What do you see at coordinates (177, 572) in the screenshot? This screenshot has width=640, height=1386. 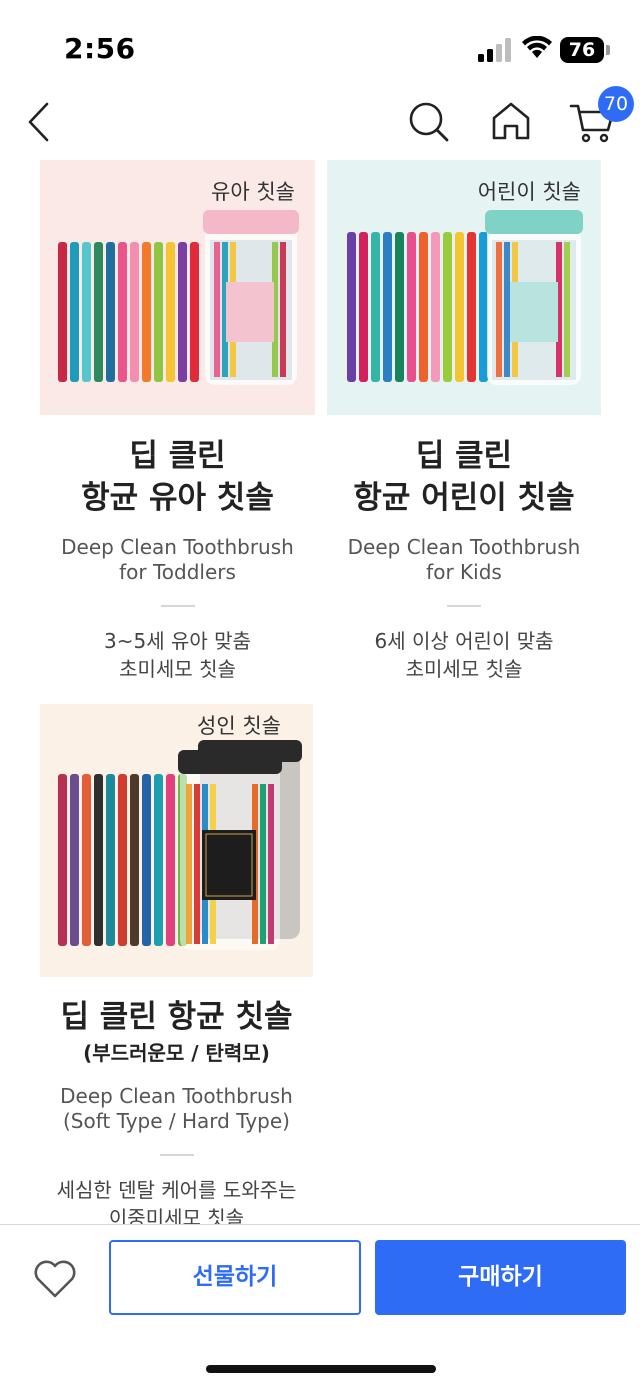 I see `product-english-name: for Toddlers` at bounding box center [177, 572].